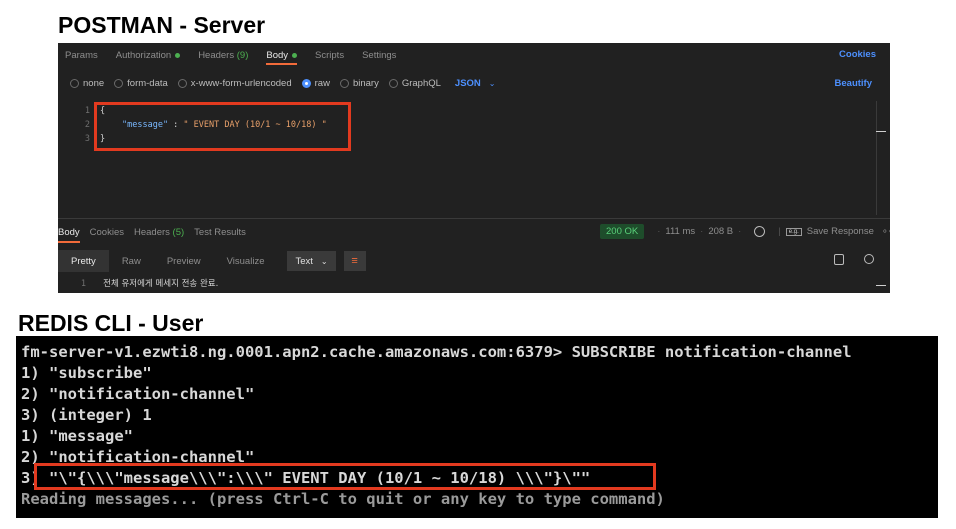  Describe the element at coordinates (421, 83) in the screenshot. I see `radio-graphql-label: GraphQL` at that location.